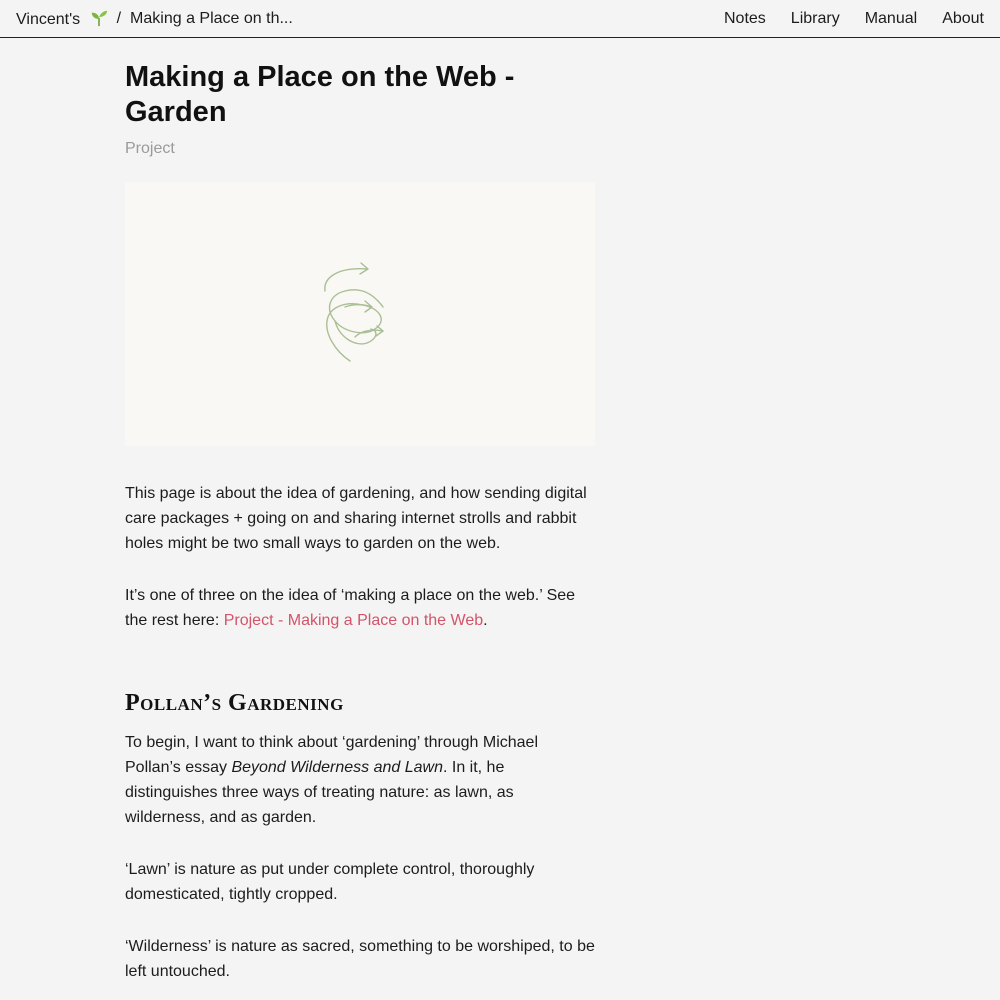 The width and height of the screenshot is (1000, 1000). I want to click on section-heading: Pollan’s Gardening, so click(234, 703).